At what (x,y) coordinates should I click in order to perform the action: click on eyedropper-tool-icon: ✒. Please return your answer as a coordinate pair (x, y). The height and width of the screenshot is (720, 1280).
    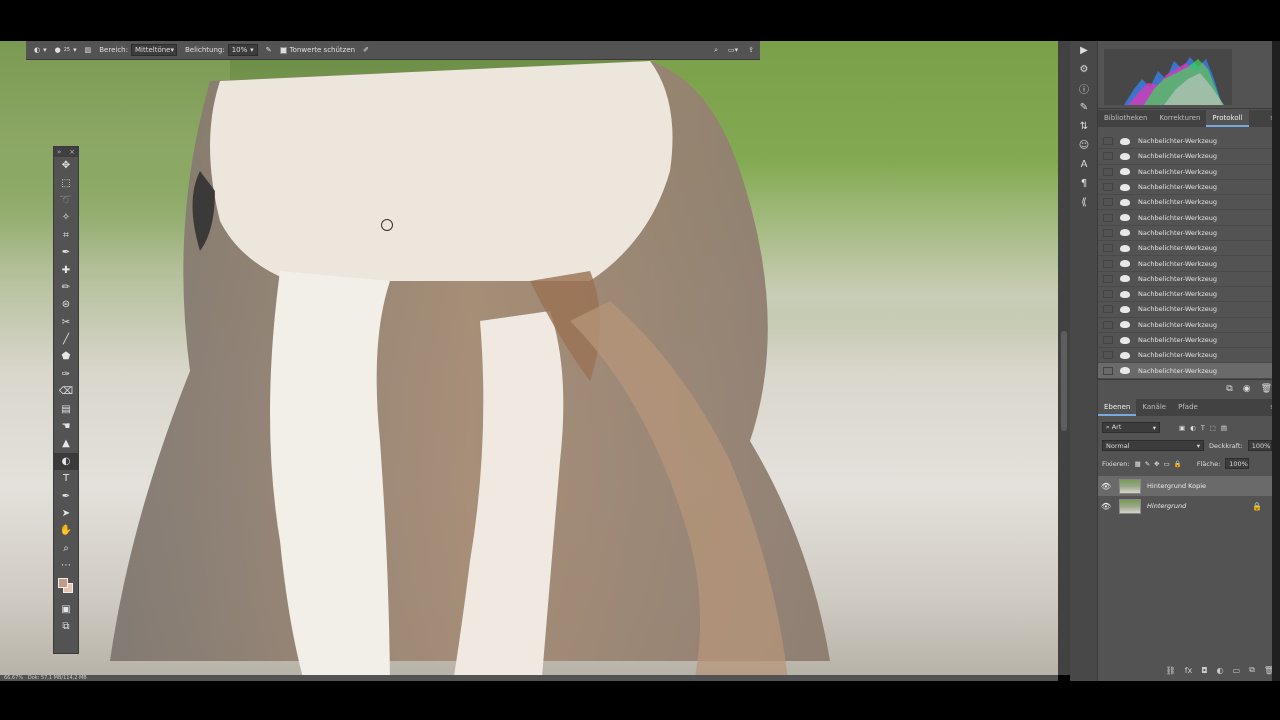
    Looking at the image, I should click on (66, 252).